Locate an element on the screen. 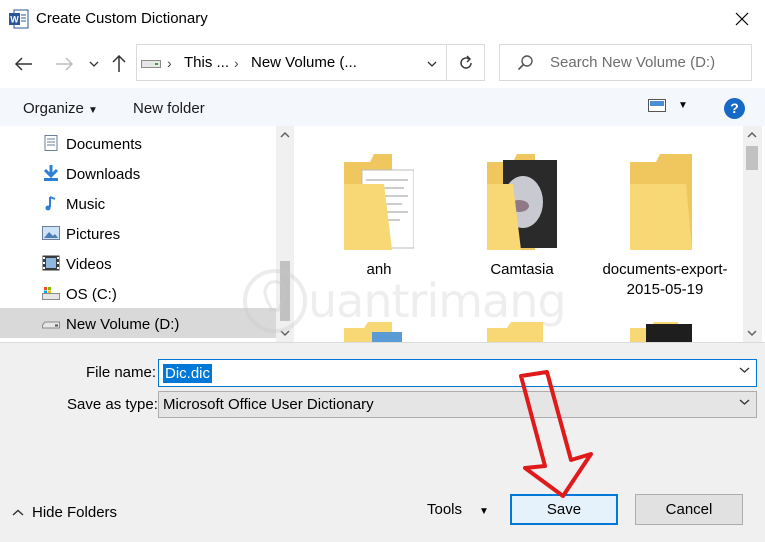 Image resolution: width=765 pixels, height=542 pixels. forward-arrow-icon is located at coordinates (64, 64).